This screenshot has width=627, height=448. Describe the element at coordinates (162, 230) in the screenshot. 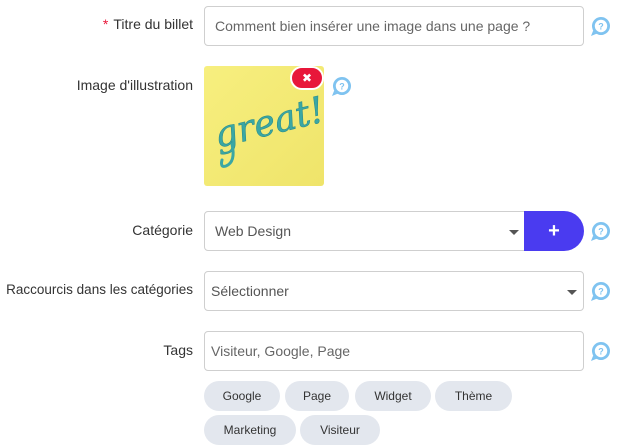

I see `category-label: Catégorie` at that location.